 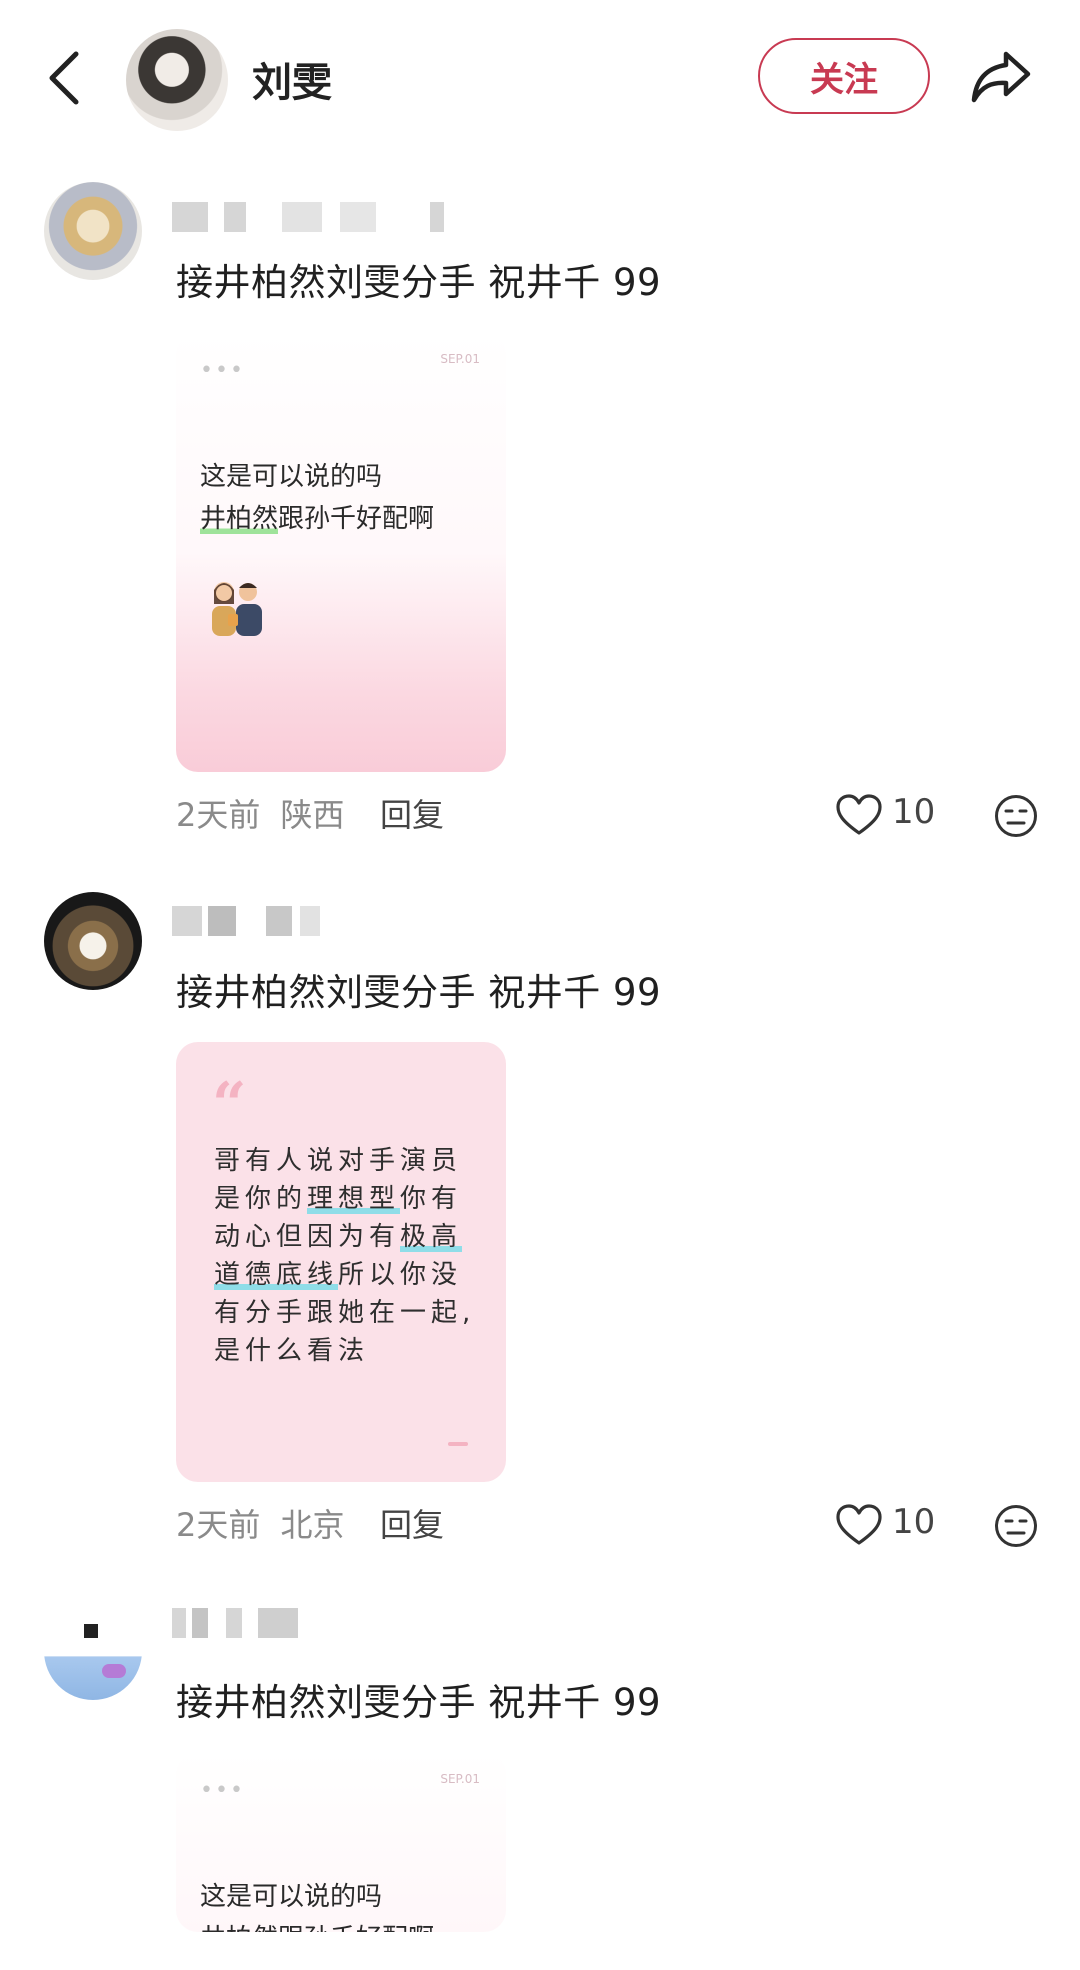 I want to click on back-arrow-icon, so click(x=65, y=78).